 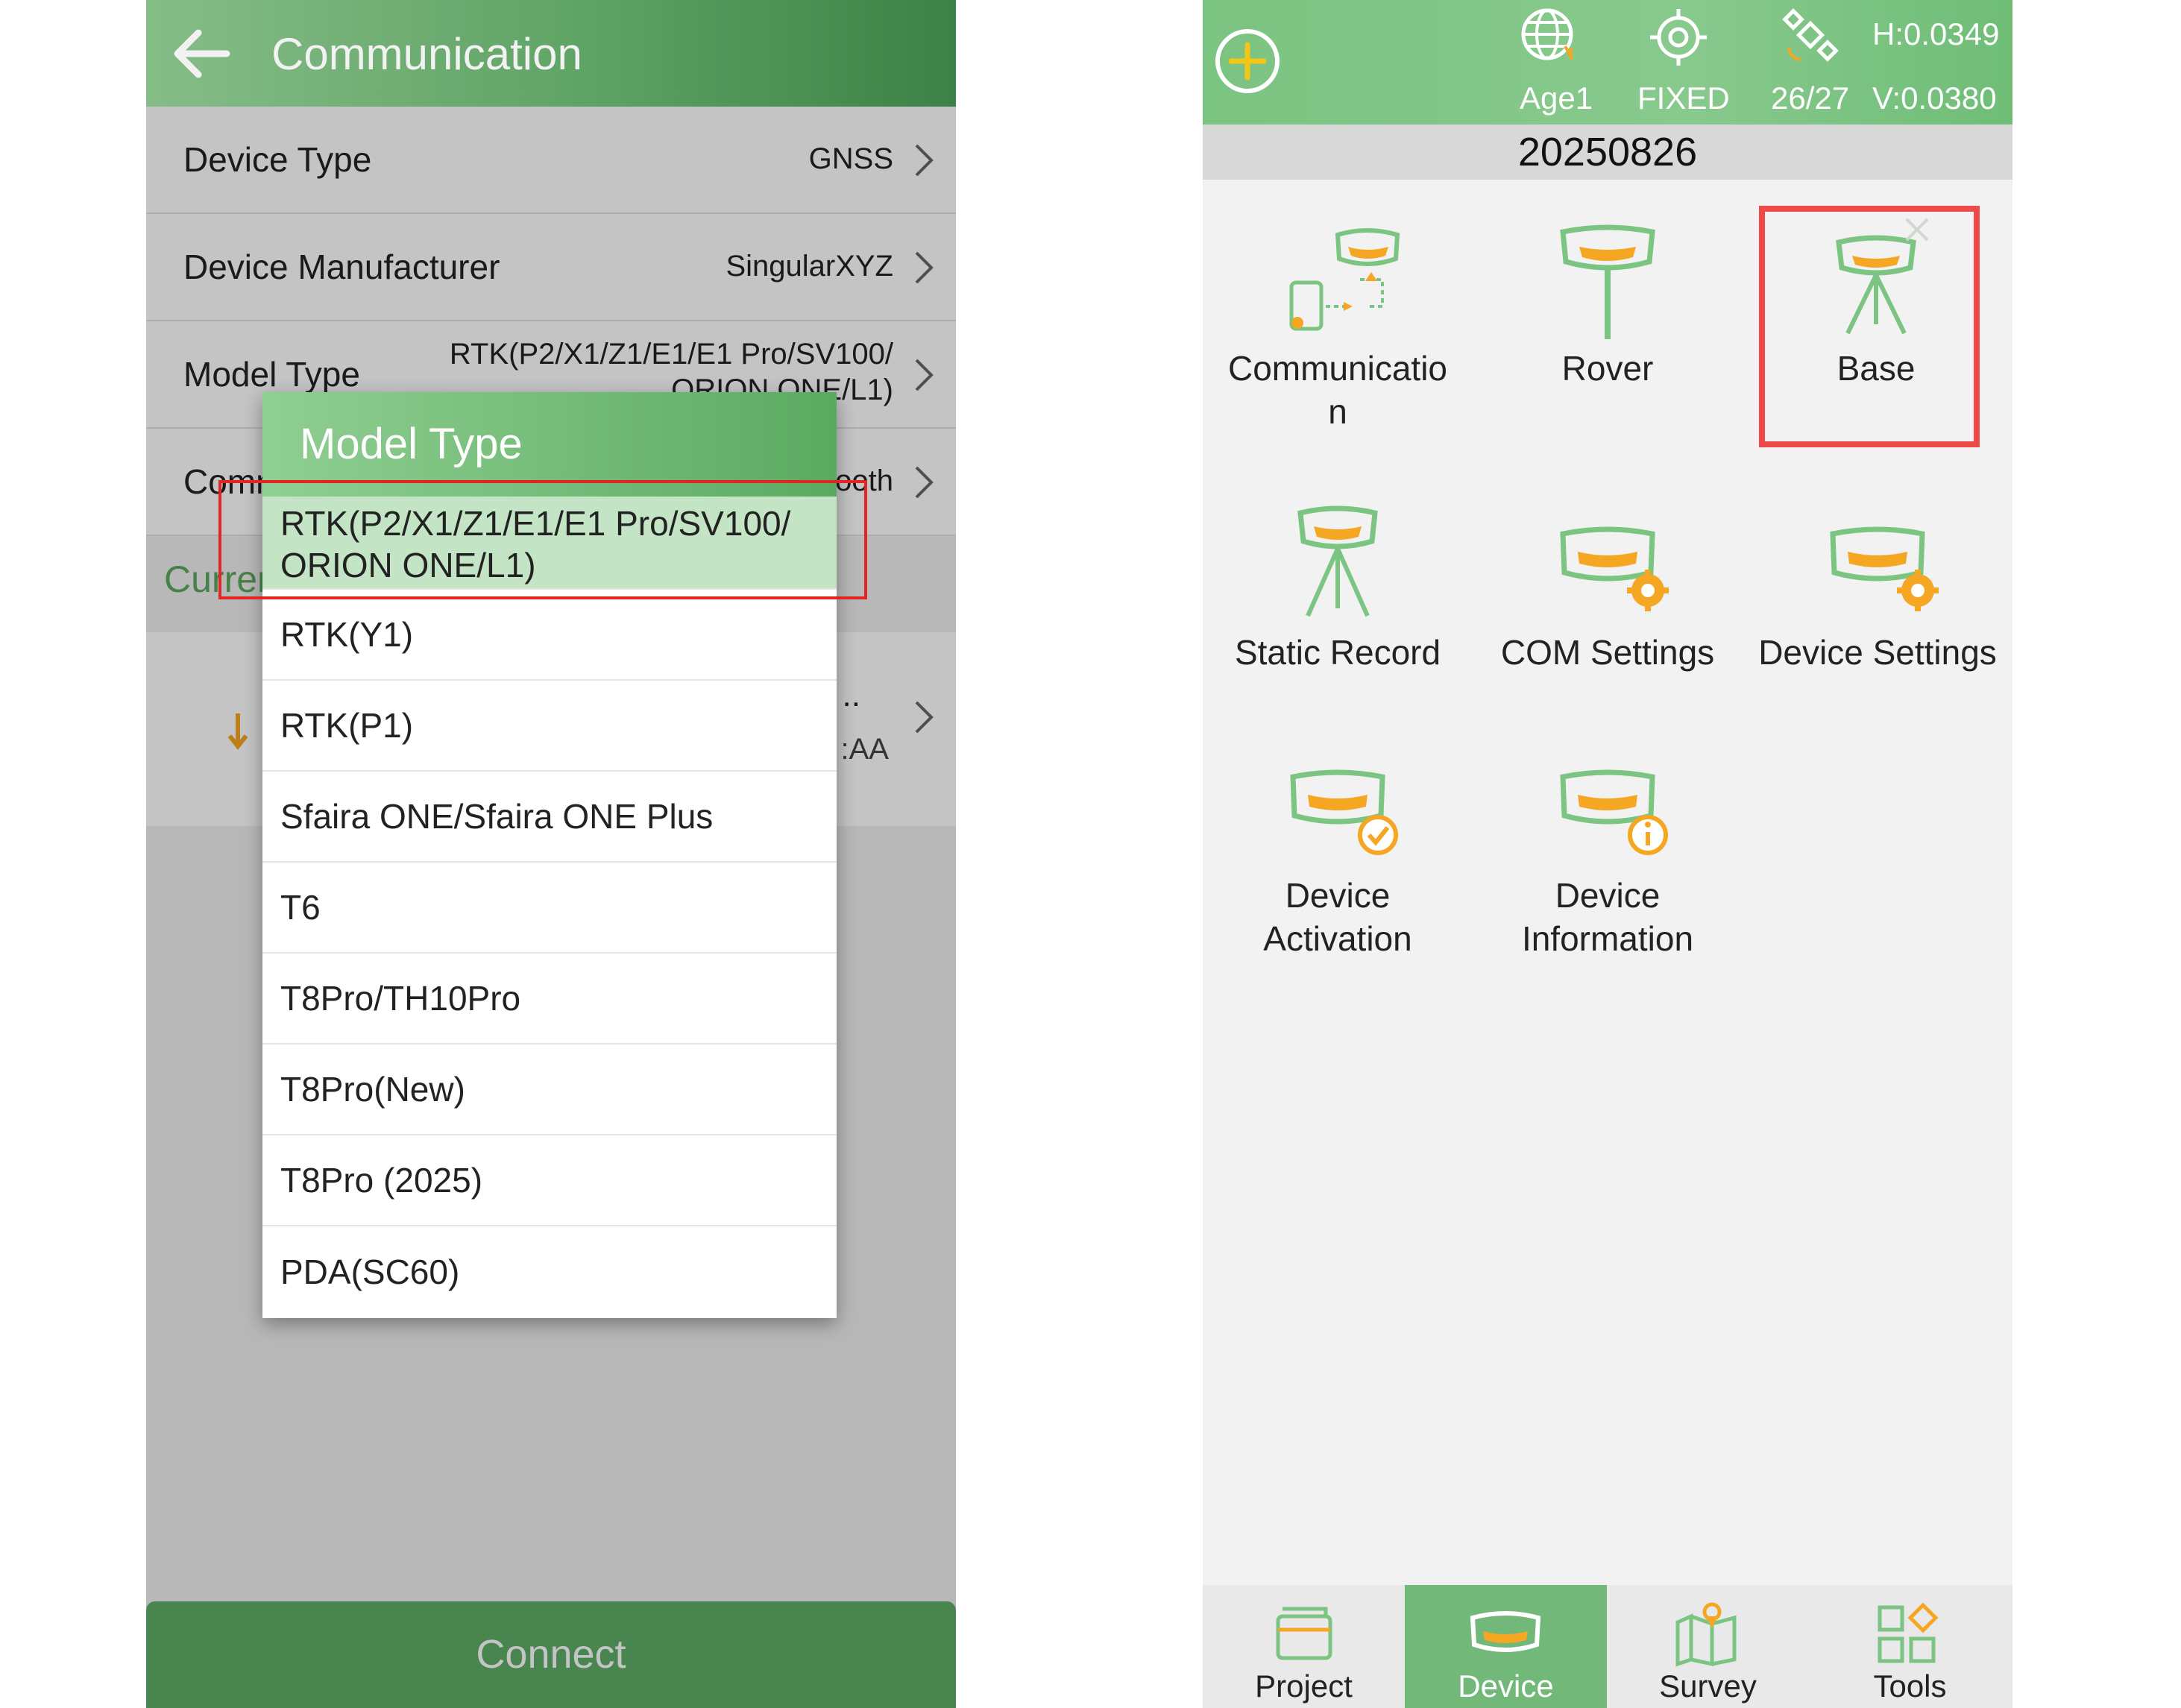 What do you see at coordinates (1706, 1634) in the screenshot?
I see `survey-map-icon` at bounding box center [1706, 1634].